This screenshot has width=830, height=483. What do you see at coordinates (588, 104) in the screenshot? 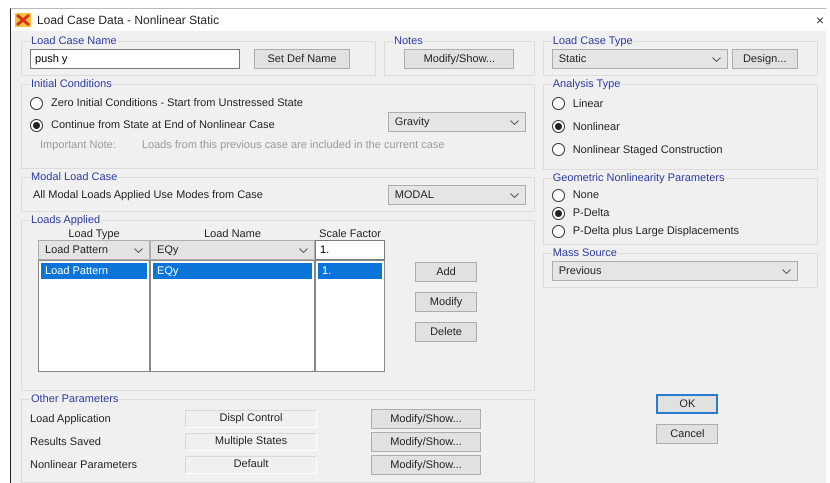
I see `radio-label: Linear` at bounding box center [588, 104].